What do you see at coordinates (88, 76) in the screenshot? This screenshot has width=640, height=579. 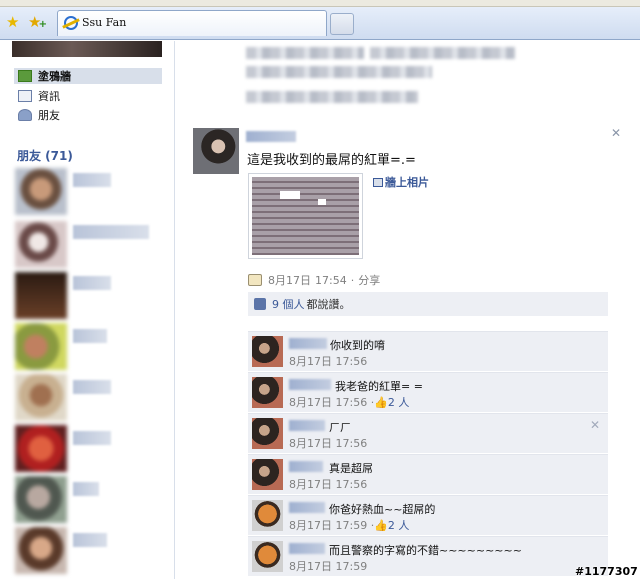 I see `sidebar-item-wall: 塗鴉牆` at bounding box center [88, 76].